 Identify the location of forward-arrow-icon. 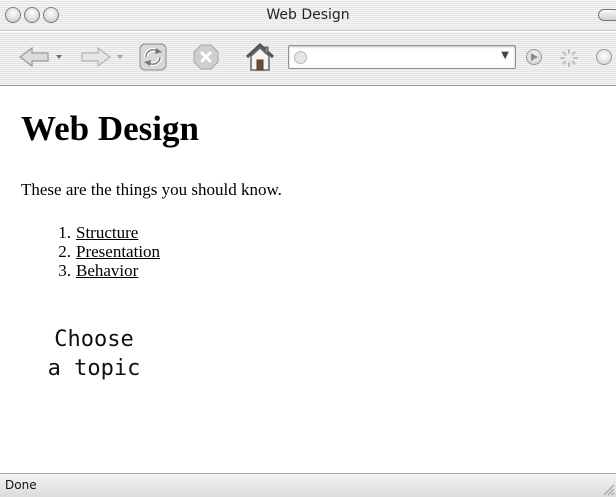
(102, 57).